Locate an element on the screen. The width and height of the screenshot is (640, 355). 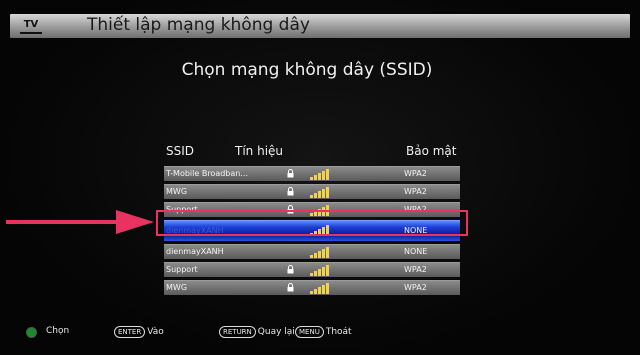
select-button-icon is located at coordinates (31, 332).